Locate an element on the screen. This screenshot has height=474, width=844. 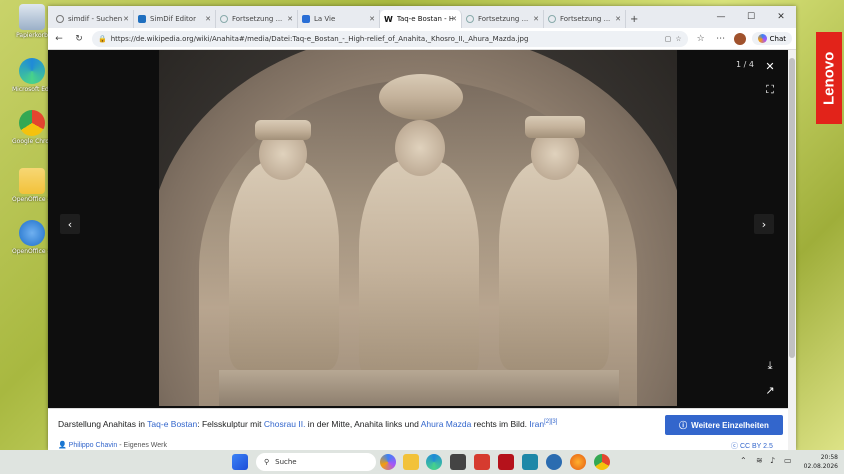
read-aloud-icon: ▢ is located at coordinates (668, 39).